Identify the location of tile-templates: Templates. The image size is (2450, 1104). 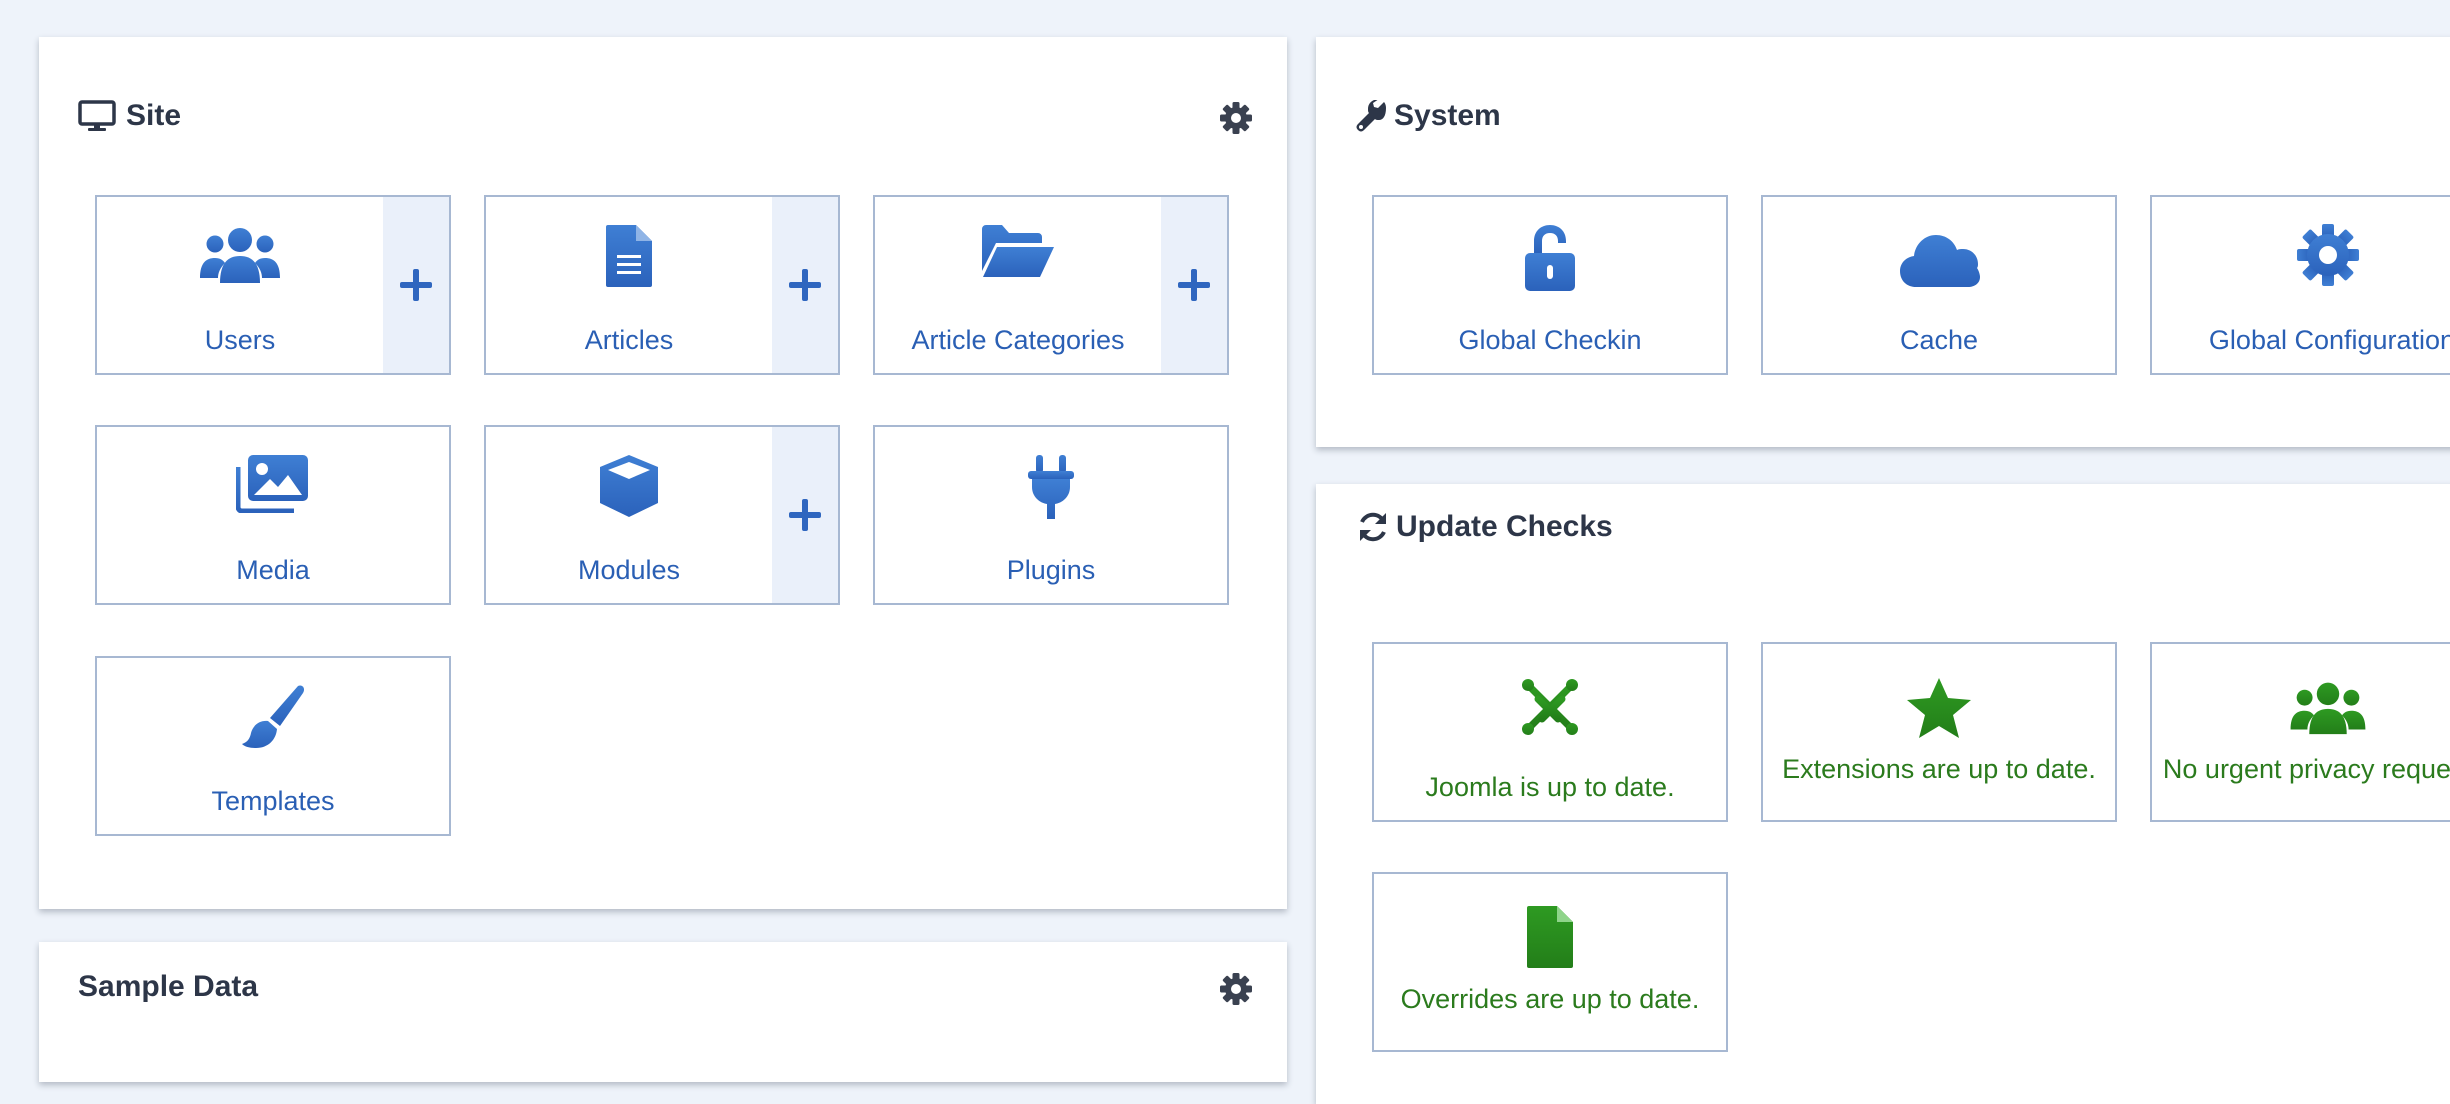
(273, 746).